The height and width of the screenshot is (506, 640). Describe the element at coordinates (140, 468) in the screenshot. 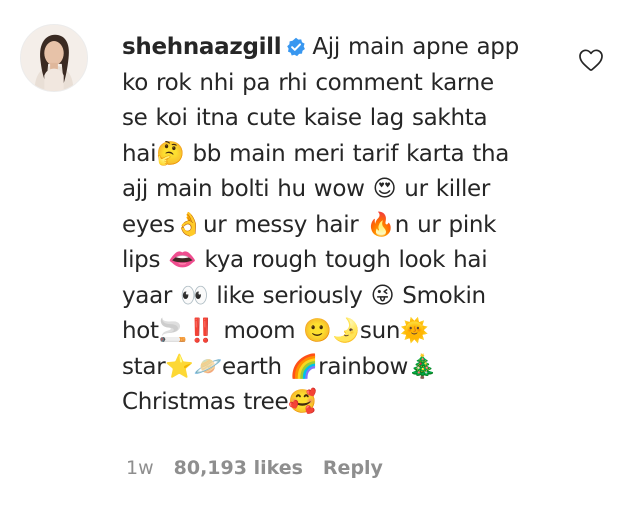

I see `comment-time: 1w` at that location.